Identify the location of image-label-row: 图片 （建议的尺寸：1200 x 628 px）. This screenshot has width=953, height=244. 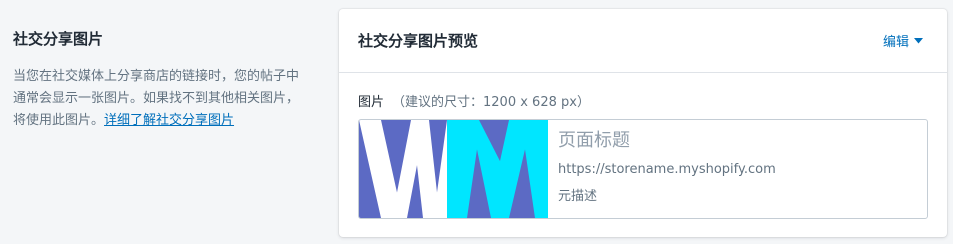
(643, 103).